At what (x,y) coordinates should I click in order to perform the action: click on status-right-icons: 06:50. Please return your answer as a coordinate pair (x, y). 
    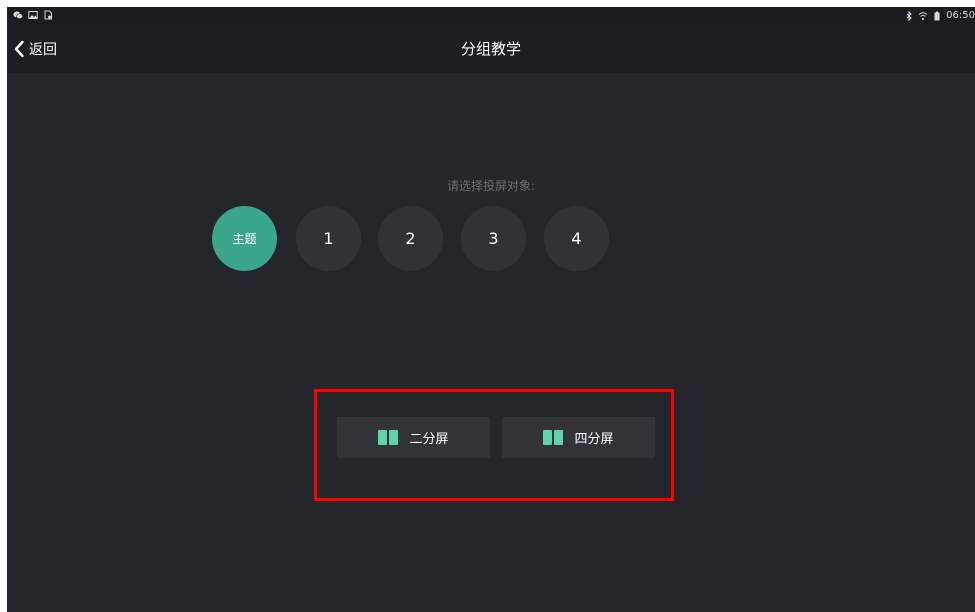
    Looking at the image, I should click on (939, 15).